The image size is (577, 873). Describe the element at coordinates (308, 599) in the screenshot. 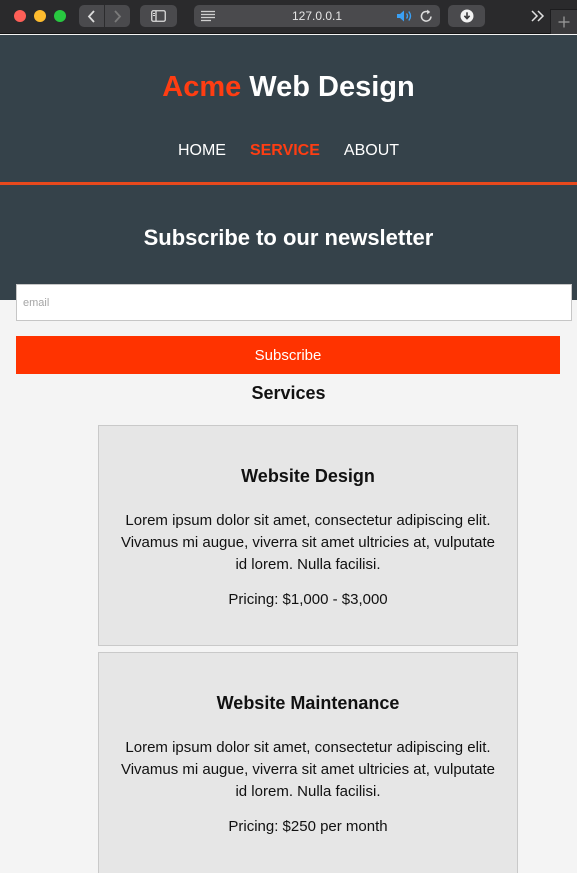

I see `service-pricing: Pricing: $1,000 - $3,000` at that location.